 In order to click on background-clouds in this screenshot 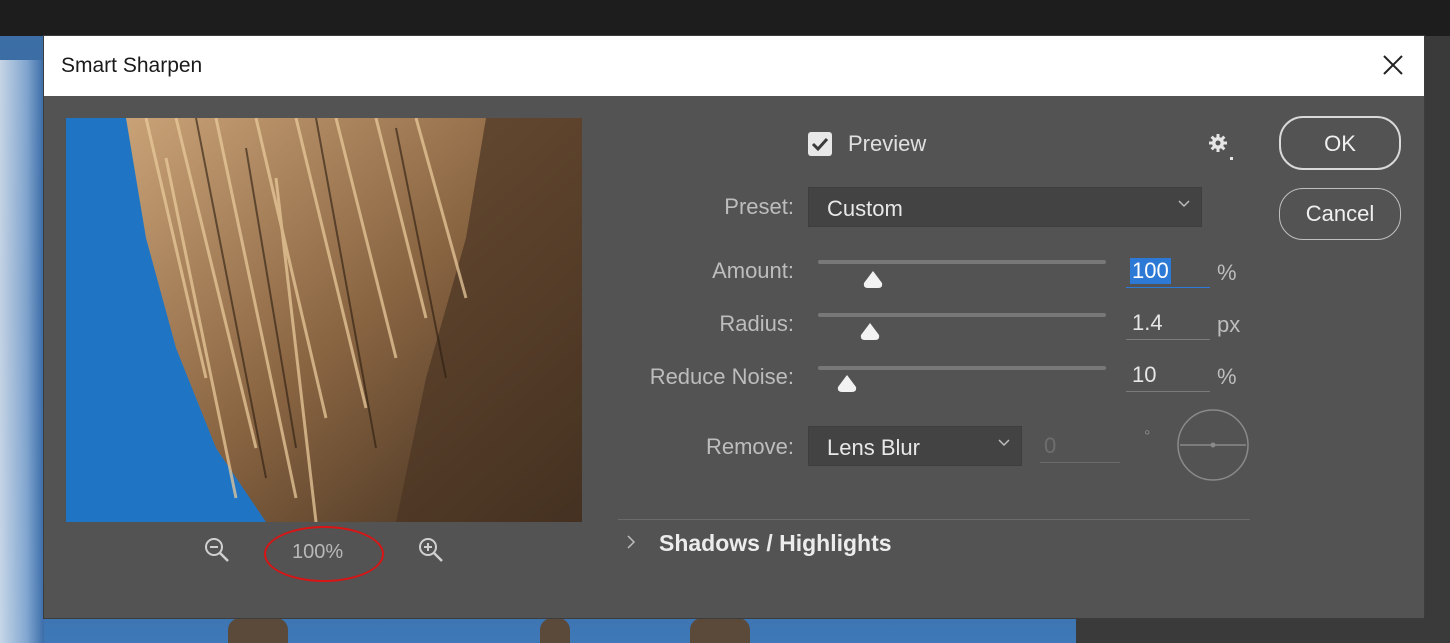, I will do `click(22, 351)`.